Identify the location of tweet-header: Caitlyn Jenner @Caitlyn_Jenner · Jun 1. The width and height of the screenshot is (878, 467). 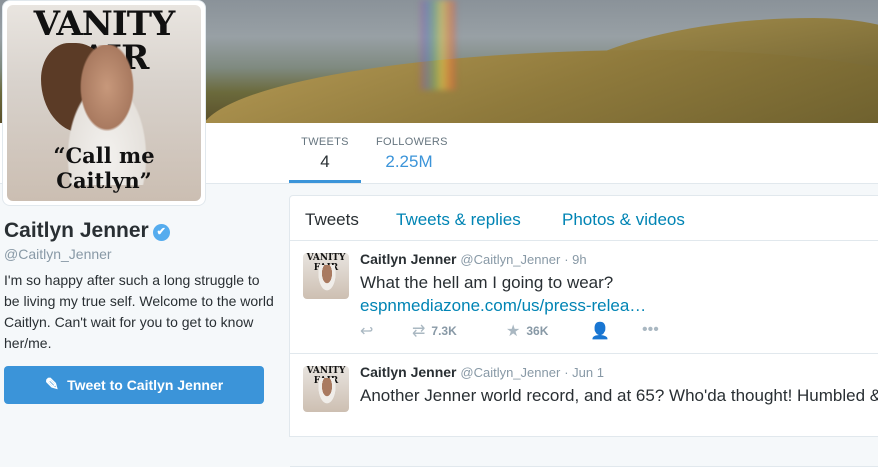
(482, 372).